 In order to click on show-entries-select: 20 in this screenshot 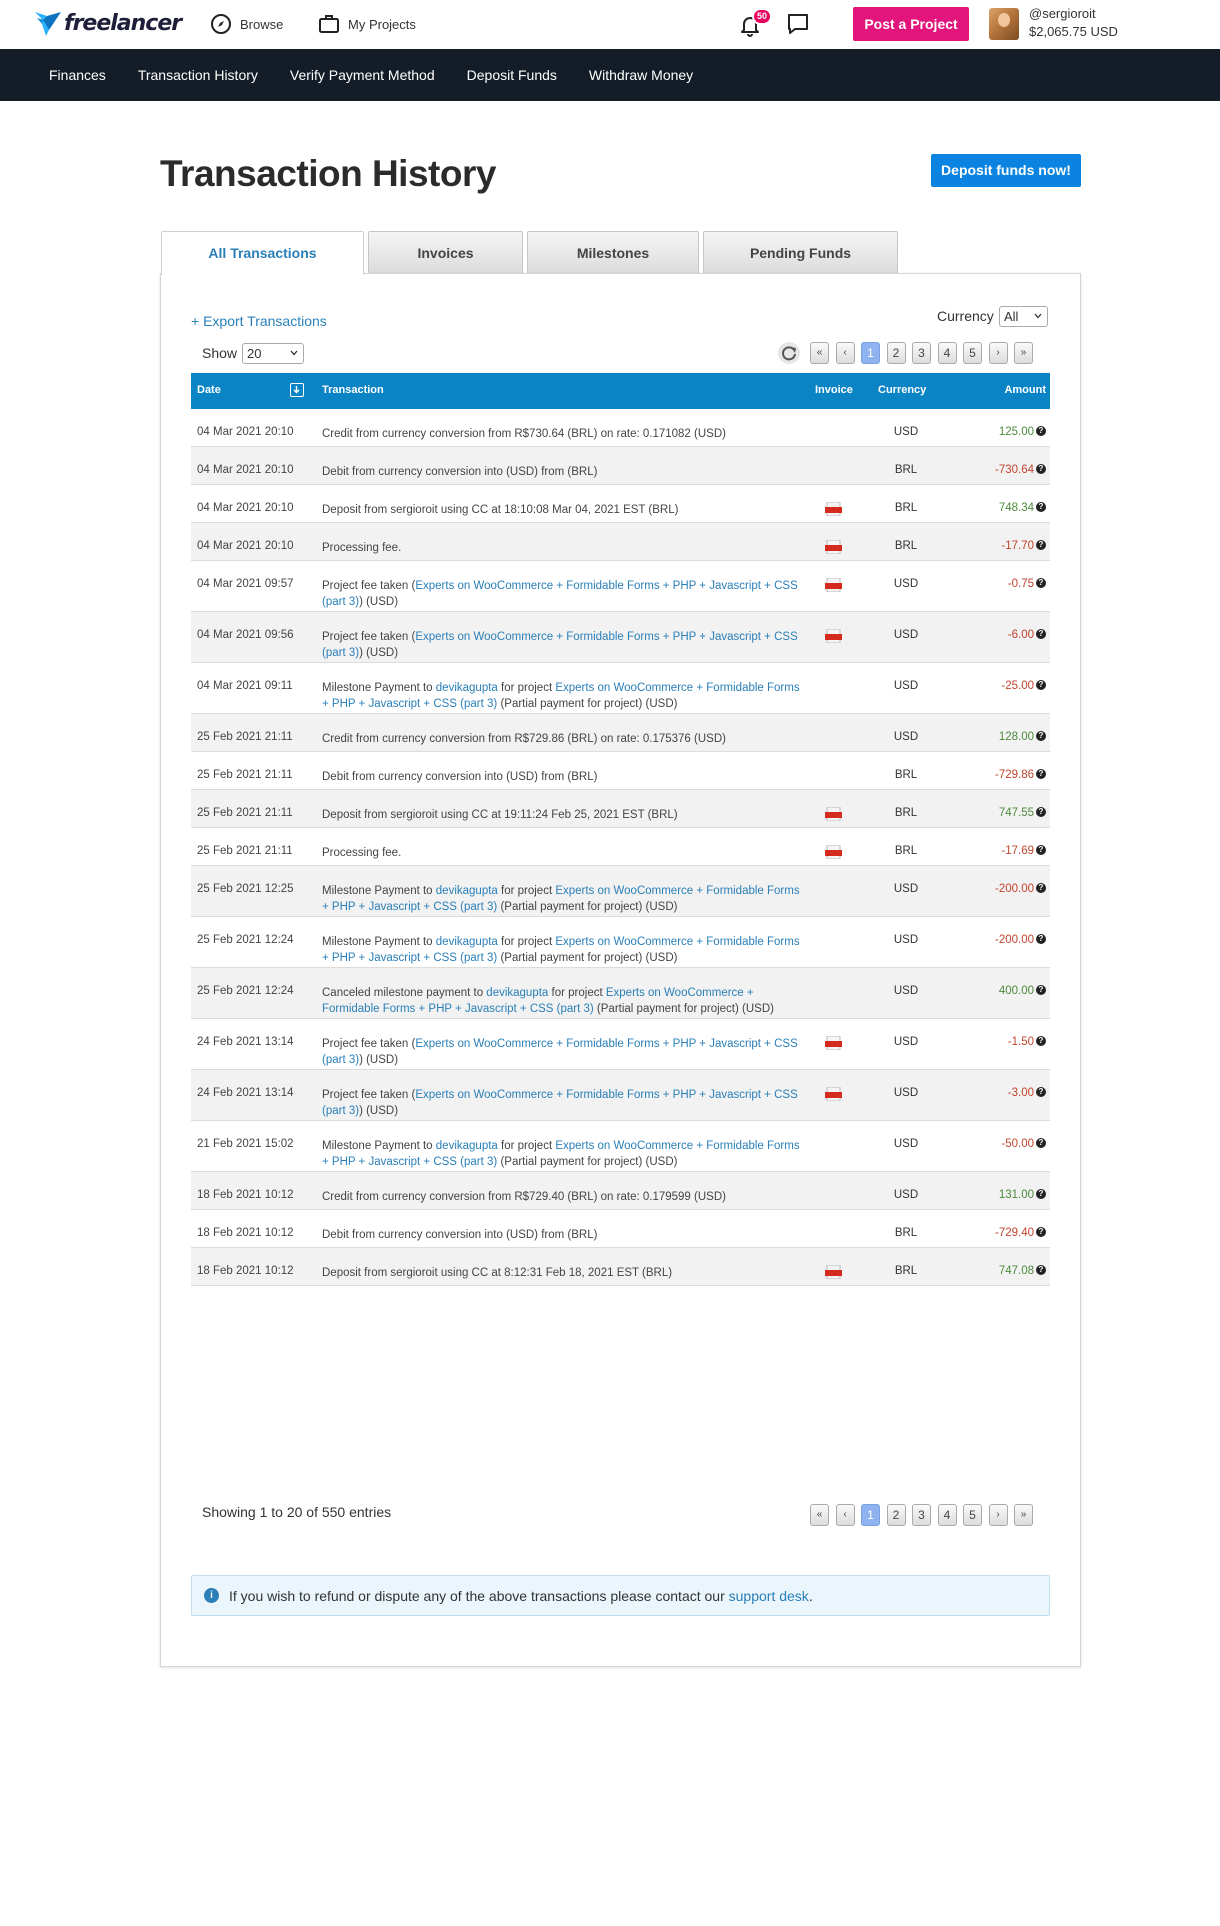, I will do `click(273, 353)`.